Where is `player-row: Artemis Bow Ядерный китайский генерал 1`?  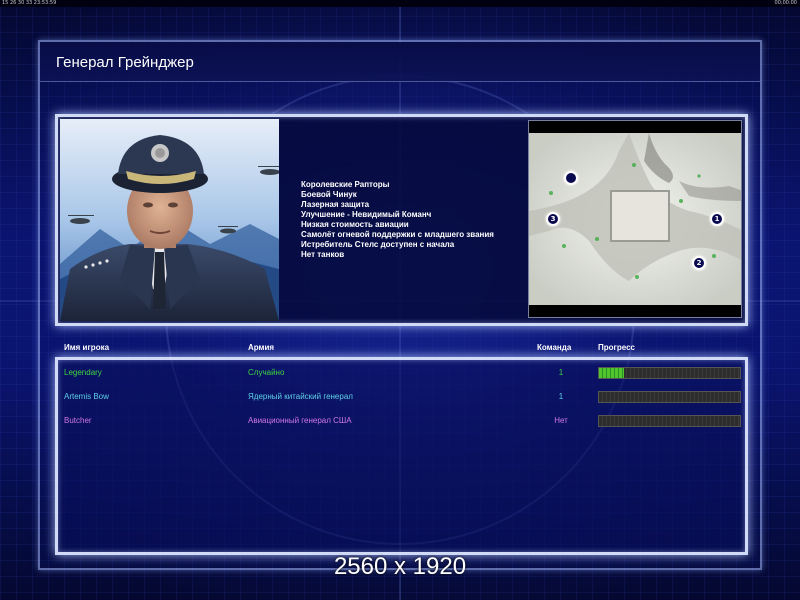 player-row: Artemis Bow Ядерный китайский генерал 1 is located at coordinates (400, 397).